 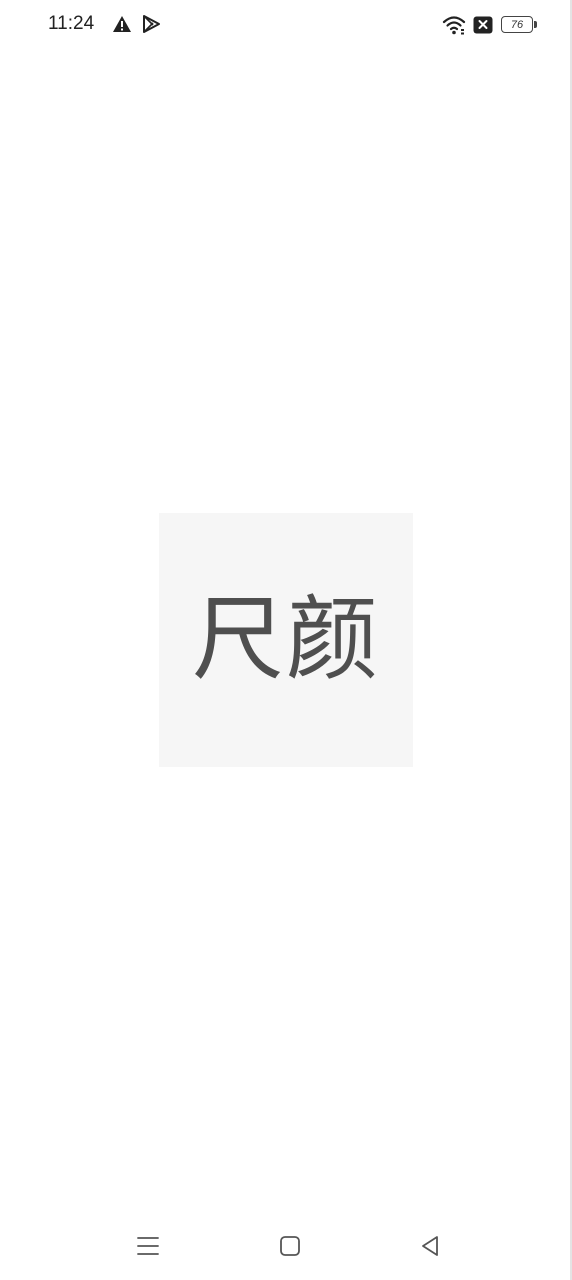 I want to click on back-icon, so click(x=430, y=1246).